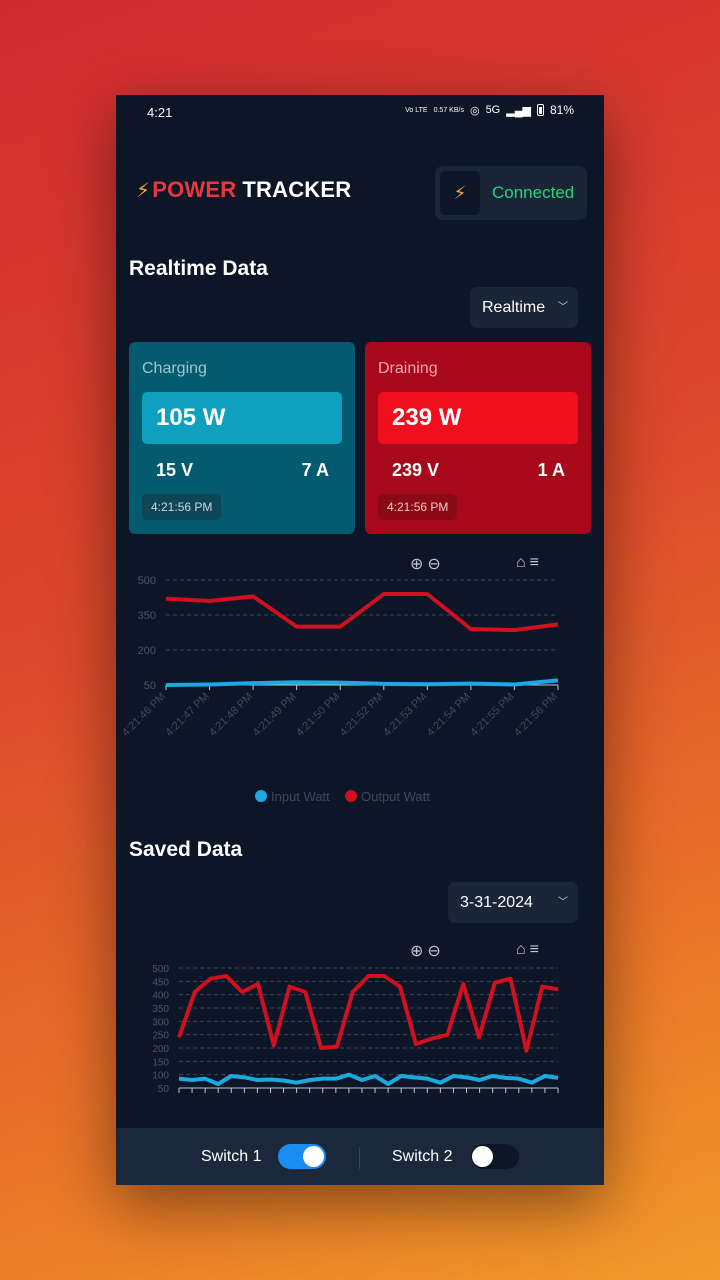 This screenshot has width=720, height=1280. I want to click on status-icons: Vo LTE 0.57 KB/s ◎ 5G ▂▄▆ 81%, so click(489, 110).